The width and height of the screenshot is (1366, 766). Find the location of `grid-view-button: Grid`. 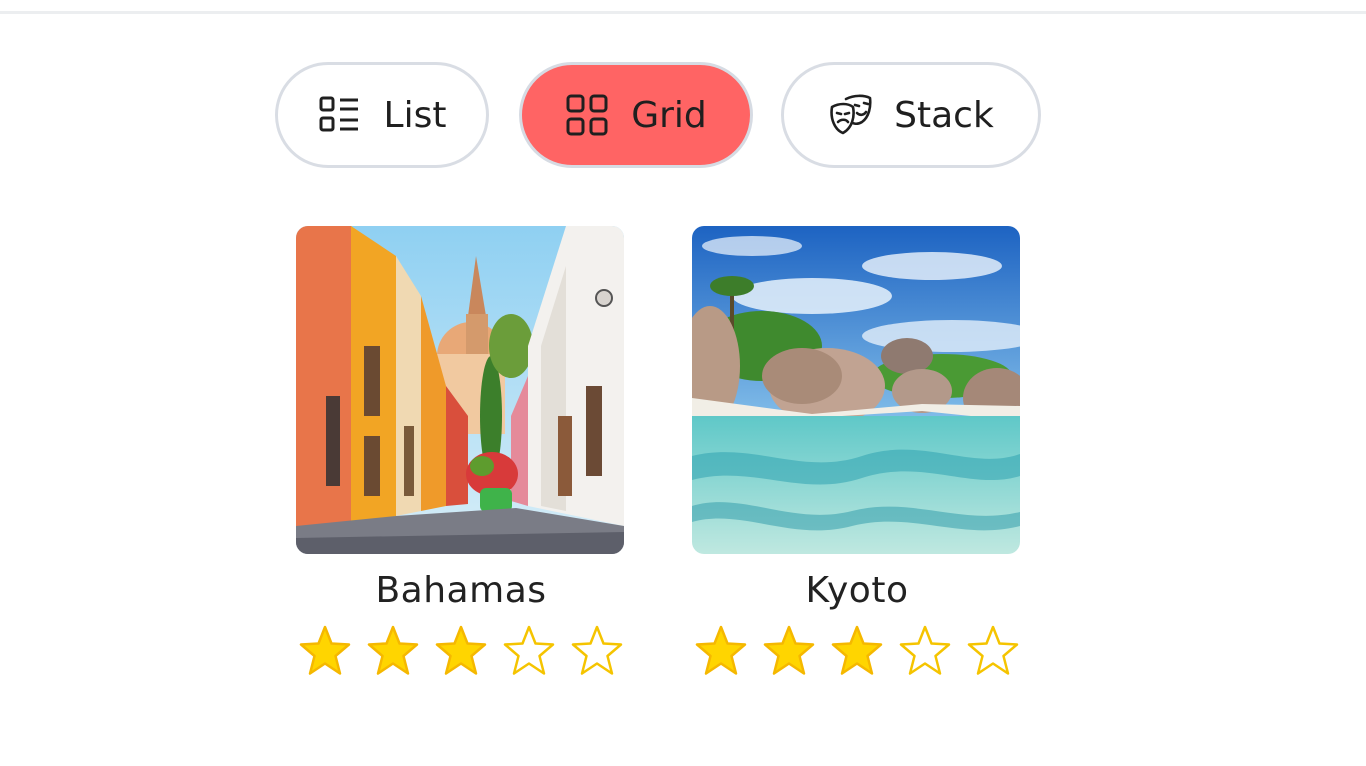

grid-view-button: Grid is located at coordinates (636, 115).